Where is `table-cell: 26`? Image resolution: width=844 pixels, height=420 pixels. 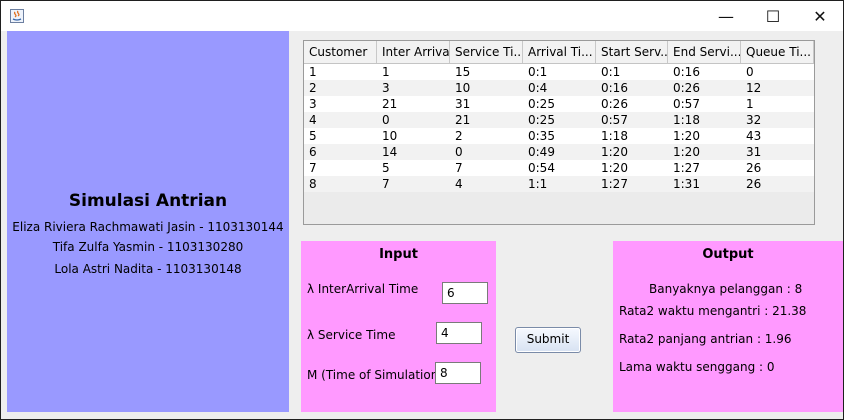
table-cell: 26 is located at coordinates (754, 168).